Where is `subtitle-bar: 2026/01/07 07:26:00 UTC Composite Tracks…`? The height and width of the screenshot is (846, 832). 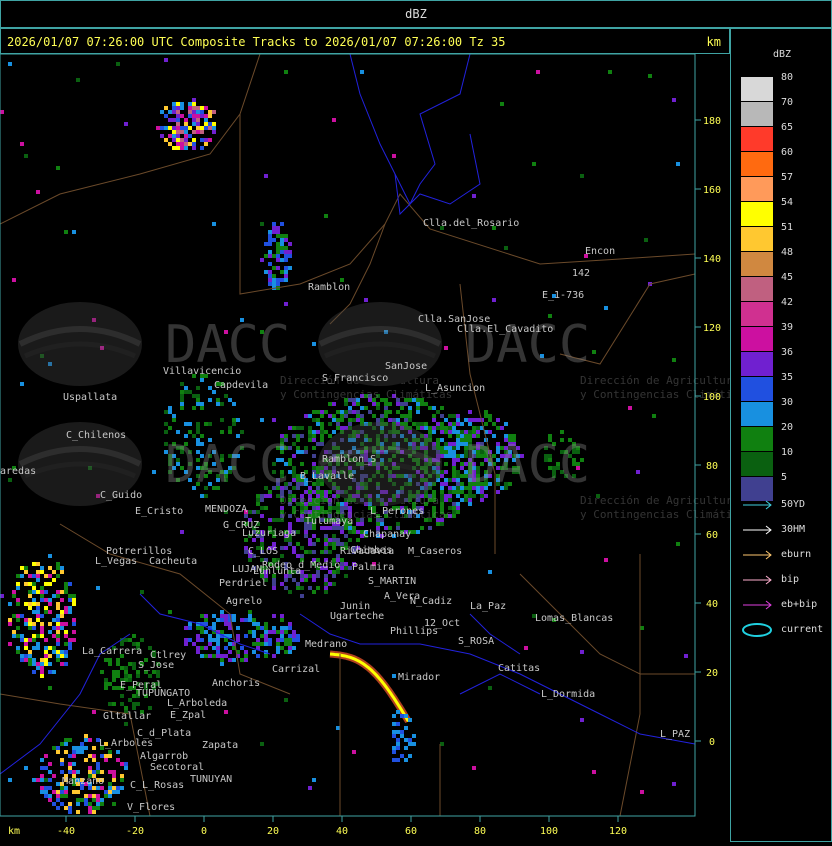
subtitle-bar: 2026/01/07 07:26:00 UTC Composite Tracks… is located at coordinates (365, 41).